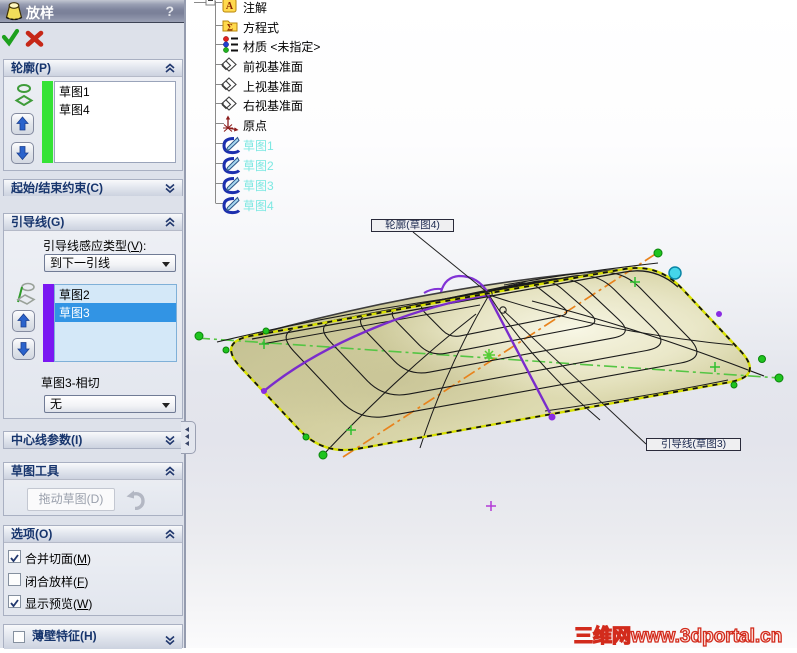 The image size is (797, 653). What do you see at coordinates (230, 6) in the screenshot?
I see `svg-text: A` at bounding box center [230, 6].